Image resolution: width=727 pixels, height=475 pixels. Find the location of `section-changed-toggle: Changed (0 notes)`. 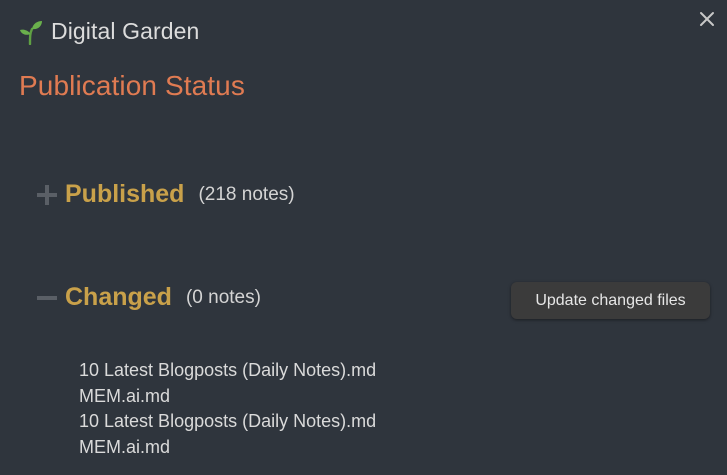

section-changed-toggle: Changed (0 notes) is located at coordinates (149, 297).